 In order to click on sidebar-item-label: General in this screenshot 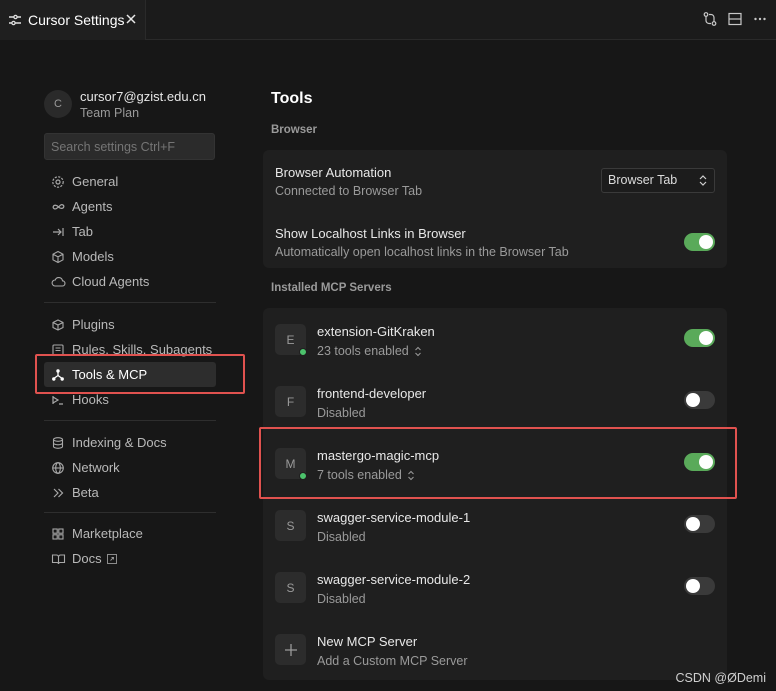, I will do `click(95, 181)`.